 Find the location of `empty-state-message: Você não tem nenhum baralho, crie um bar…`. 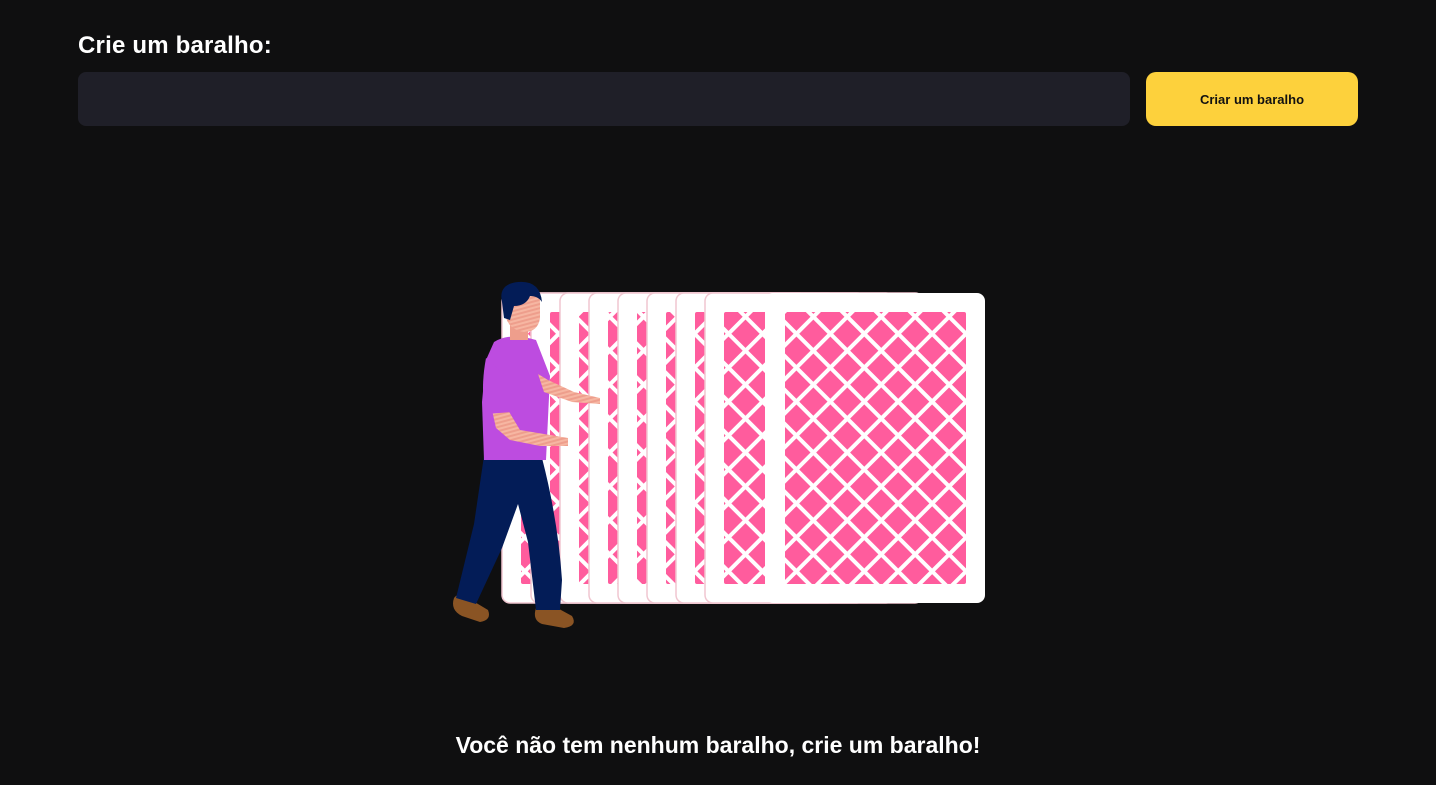

empty-state-message: Você não tem nenhum baralho, crie um bar… is located at coordinates (718, 745).